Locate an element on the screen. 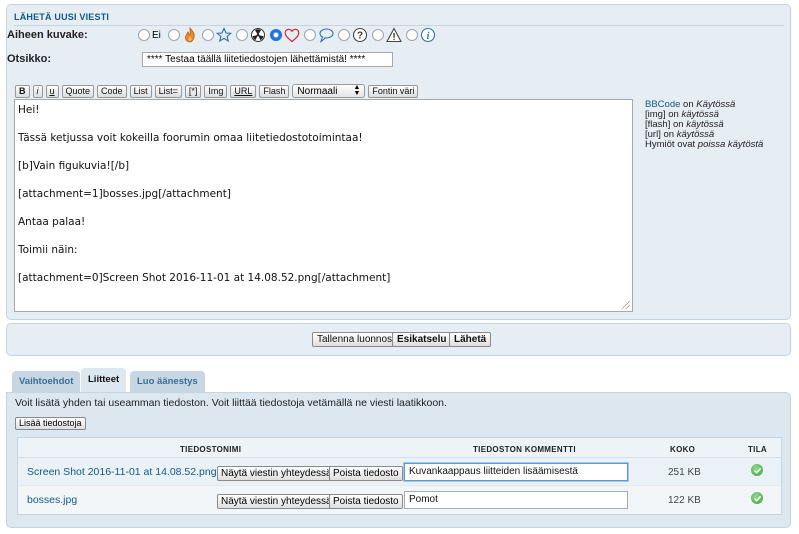  header-status: TILA is located at coordinates (757, 449).